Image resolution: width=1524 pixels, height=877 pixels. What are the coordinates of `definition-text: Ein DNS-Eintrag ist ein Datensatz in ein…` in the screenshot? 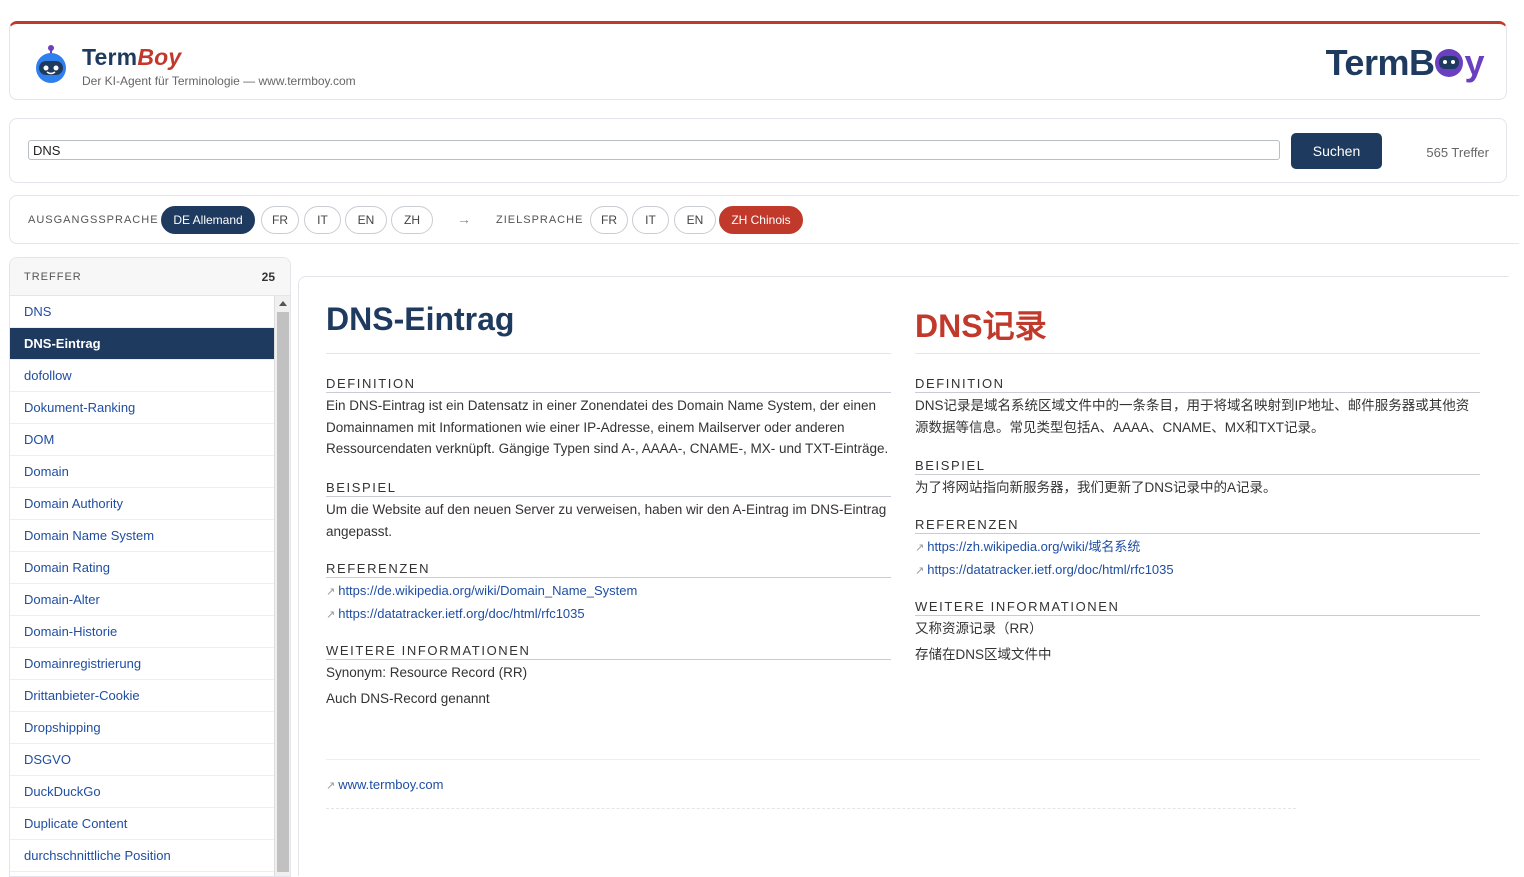 It's located at (607, 427).